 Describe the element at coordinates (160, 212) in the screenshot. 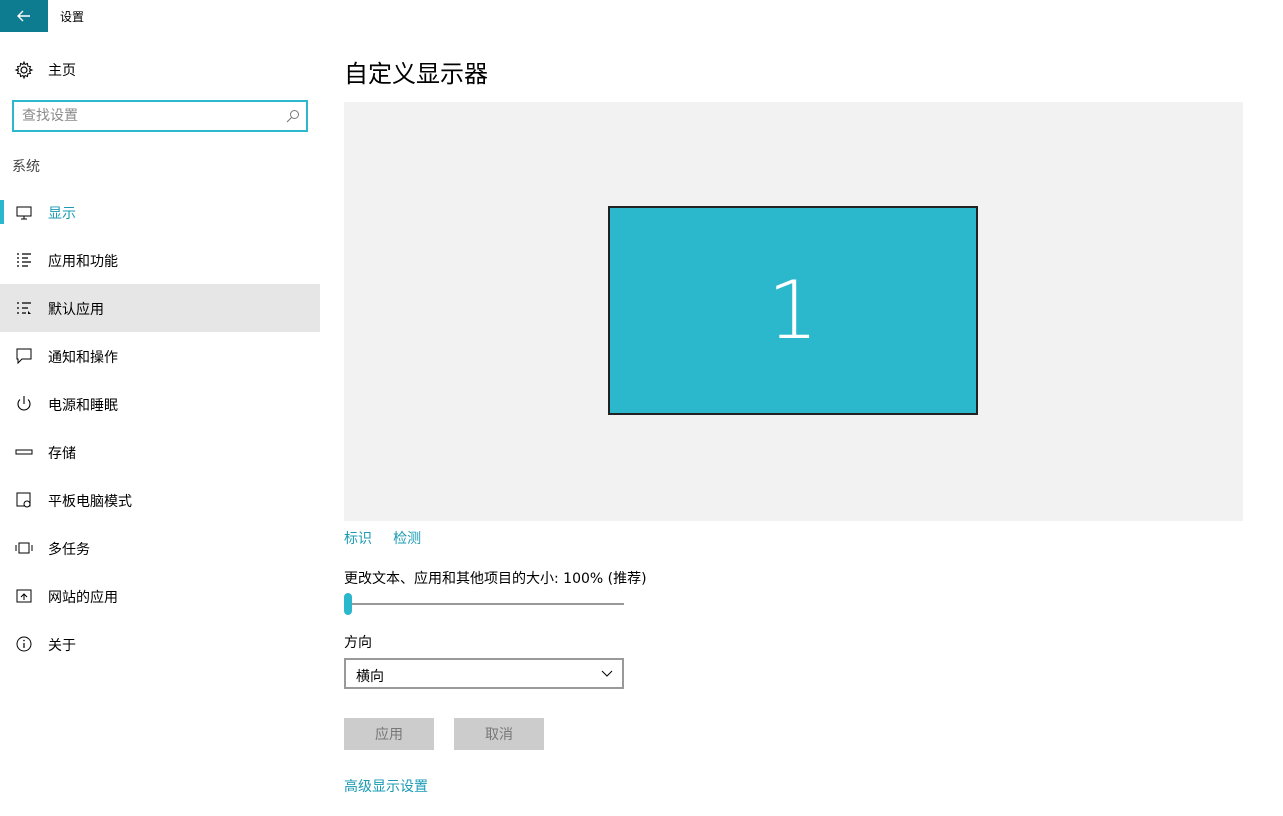

I see `sidebar-item-display: 显示` at that location.